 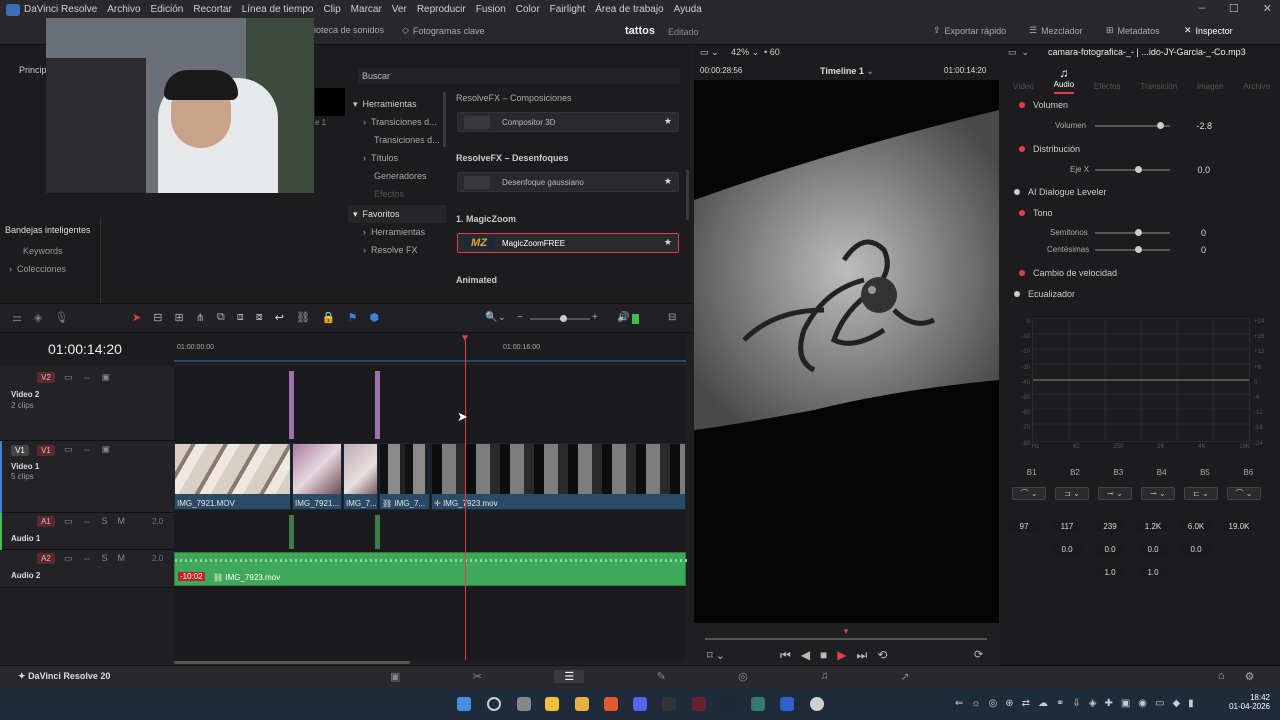 I want to click on layout-icon: ⚌, so click(x=17, y=317).